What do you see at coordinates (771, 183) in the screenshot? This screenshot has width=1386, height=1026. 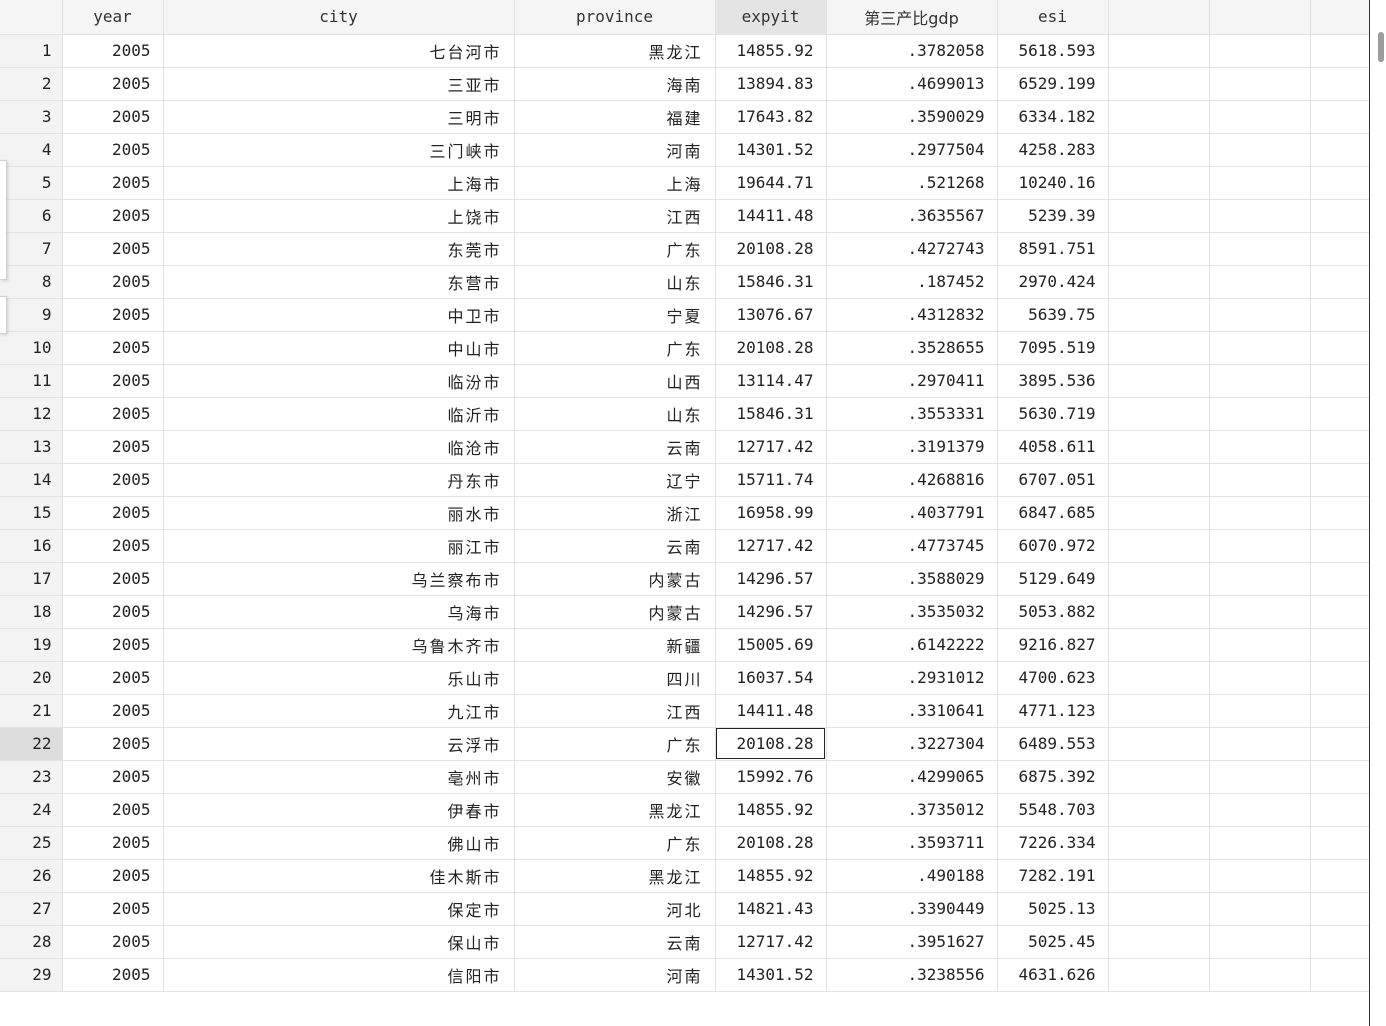 I see `cell-expyit: 19644.71` at bounding box center [771, 183].